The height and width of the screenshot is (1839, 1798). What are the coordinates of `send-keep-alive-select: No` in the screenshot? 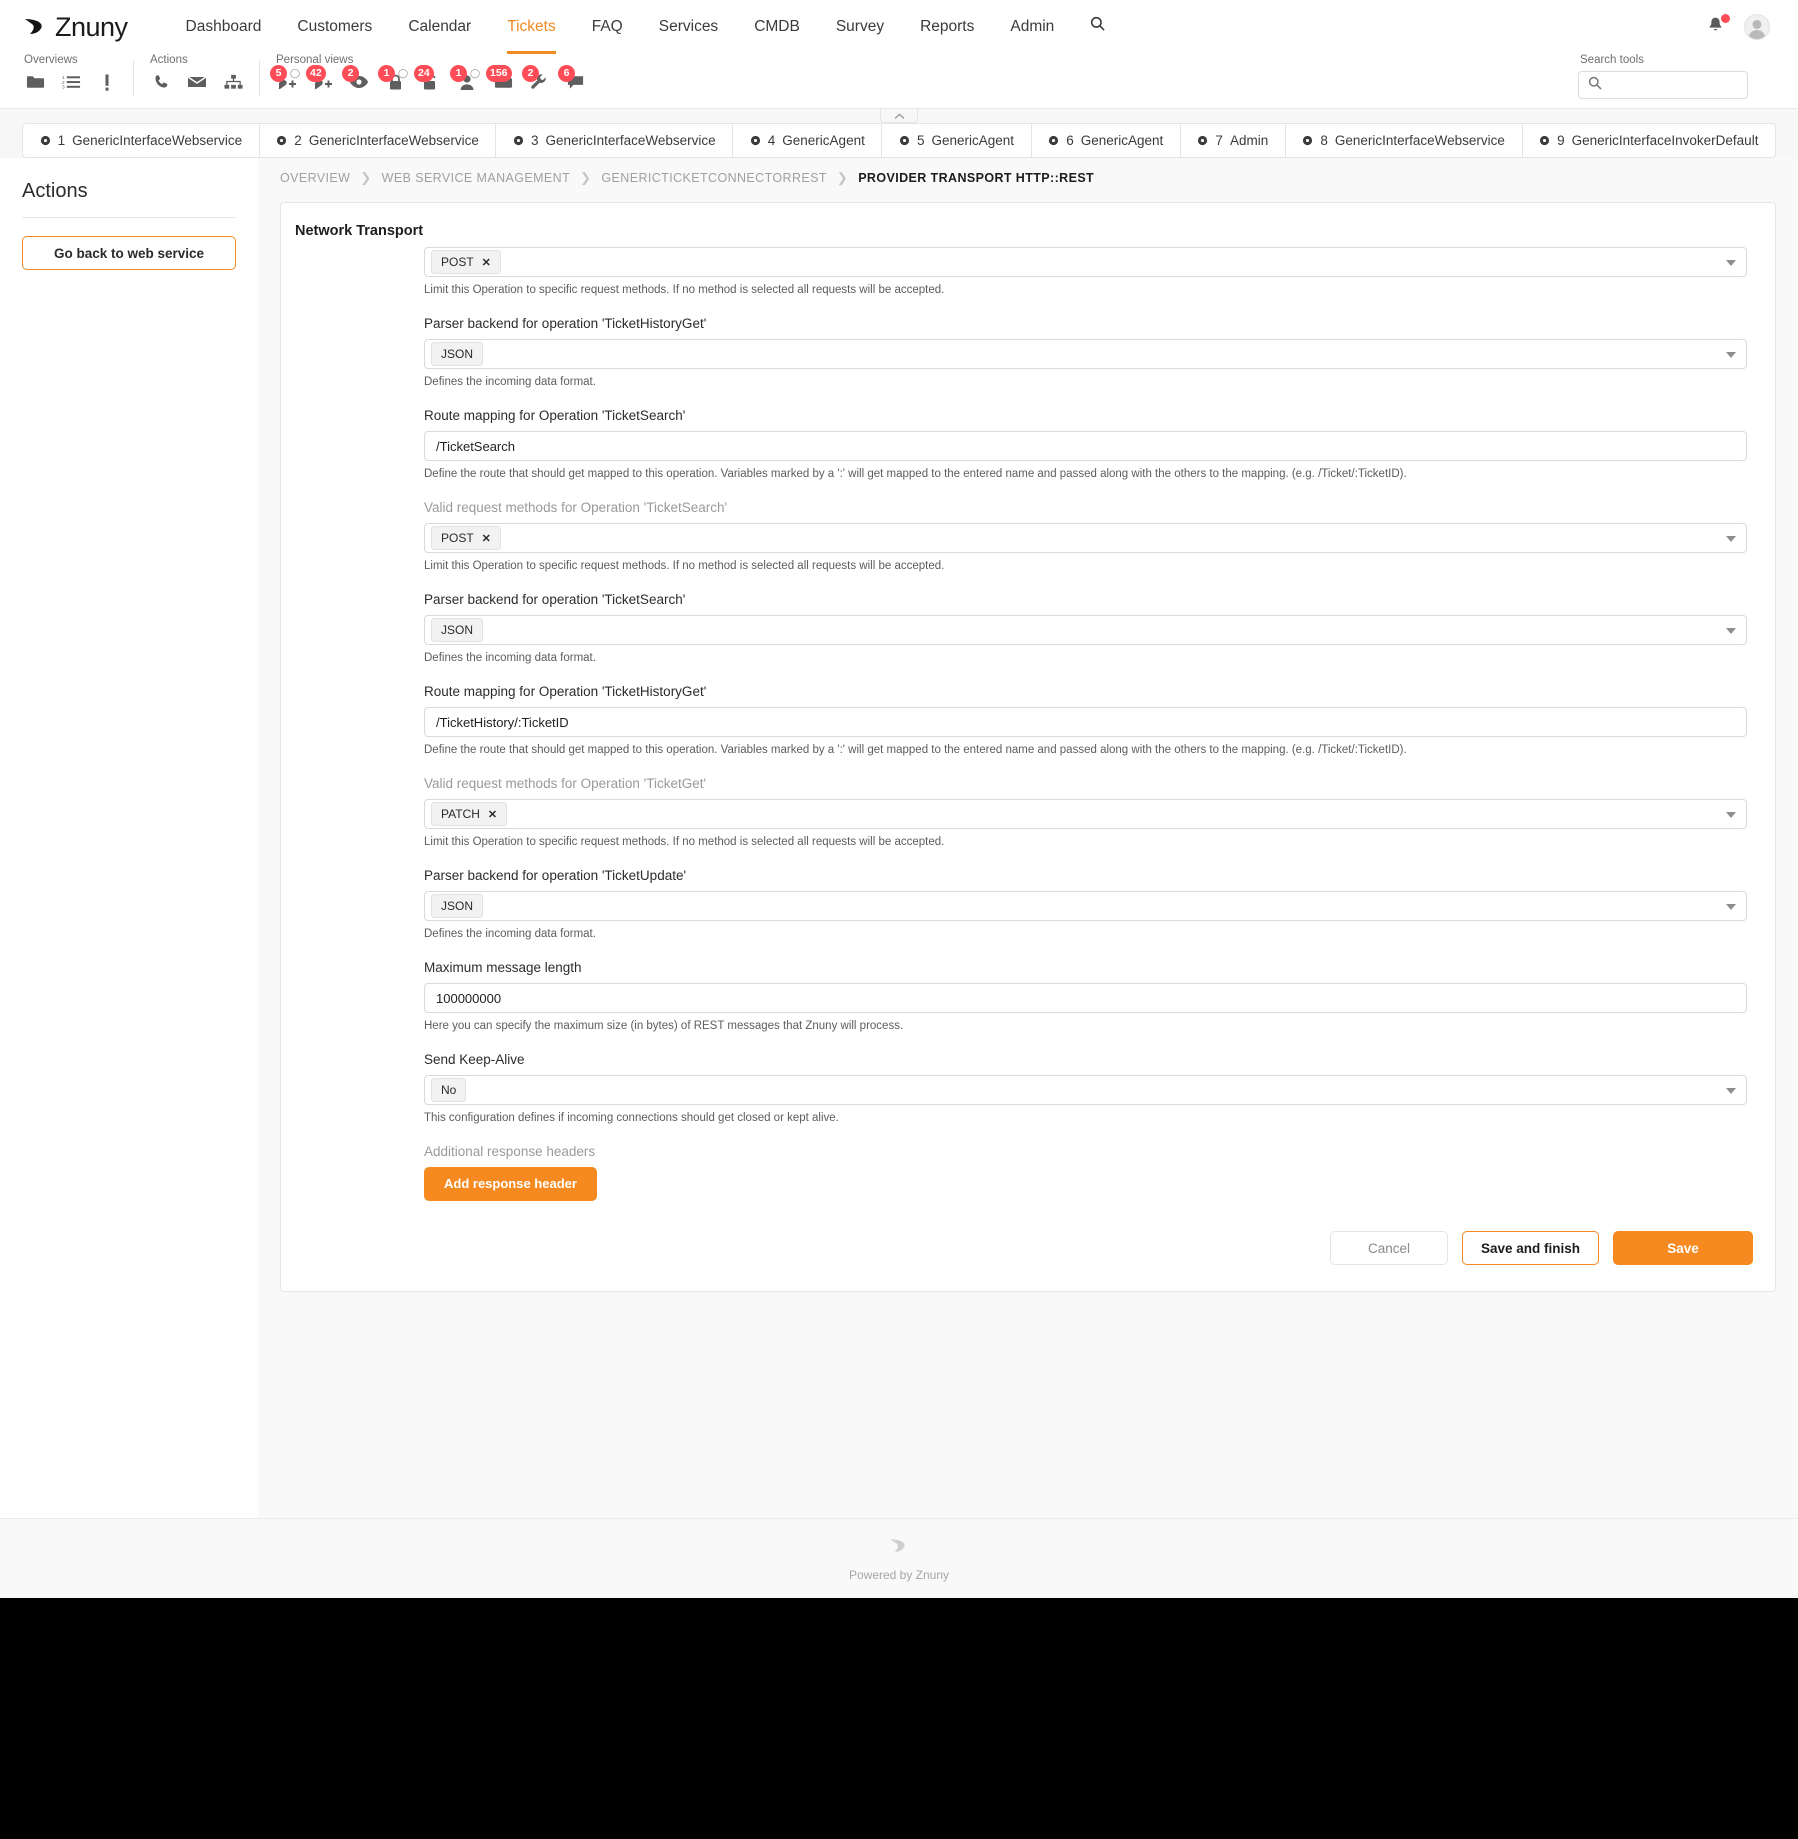 It's located at (1085, 1090).